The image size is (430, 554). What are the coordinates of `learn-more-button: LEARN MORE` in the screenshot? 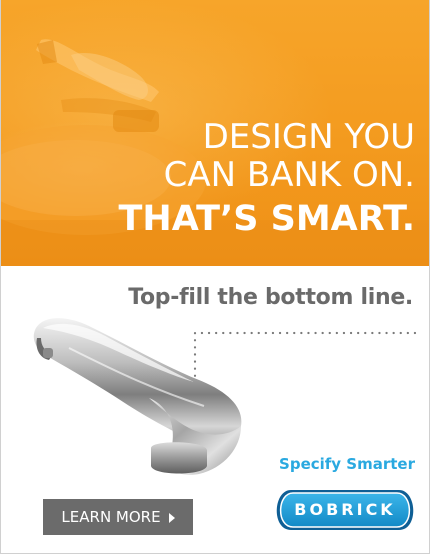 It's located at (118, 517).